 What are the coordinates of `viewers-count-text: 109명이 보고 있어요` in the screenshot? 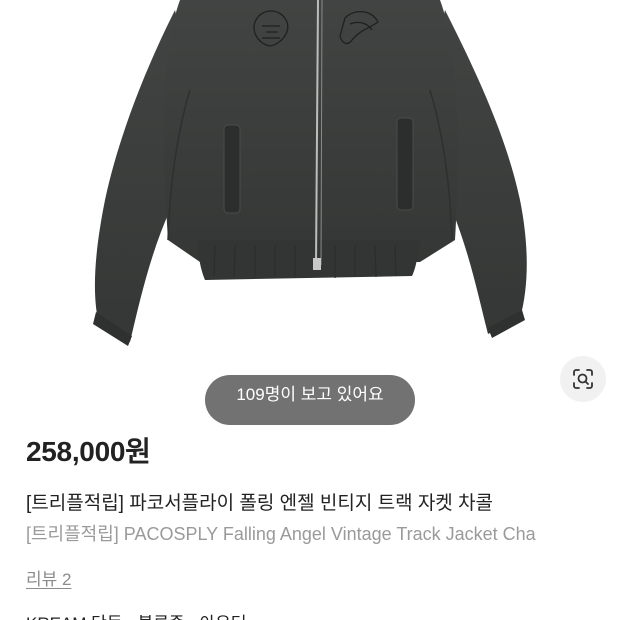 It's located at (310, 394).